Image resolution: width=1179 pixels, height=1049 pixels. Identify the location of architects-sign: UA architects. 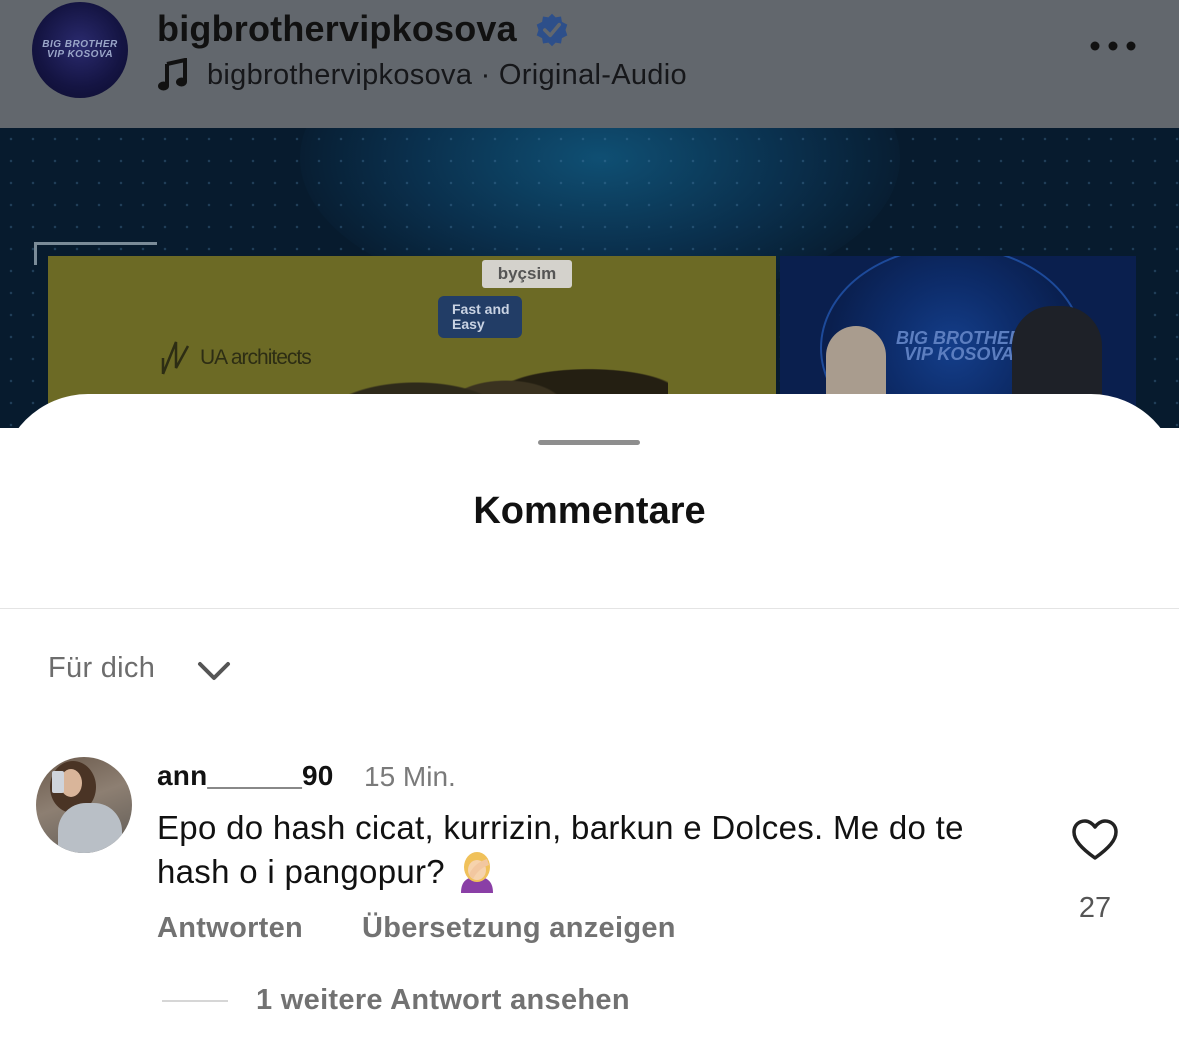
(256, 357).